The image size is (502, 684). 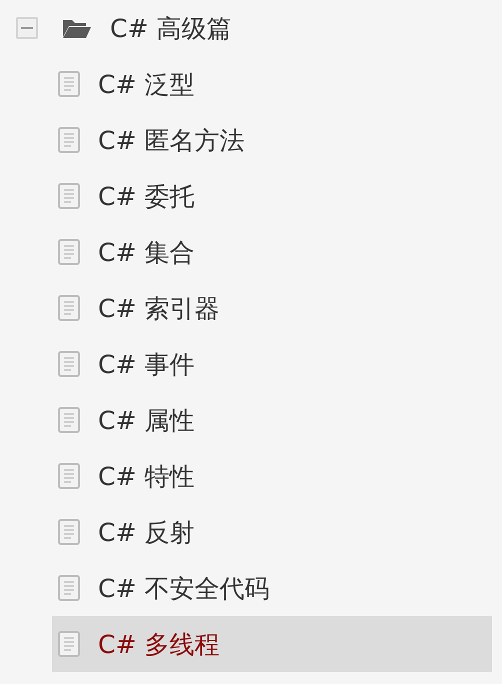 I want to click on tree-item: C# 索引器, so click(x=272, y=308).